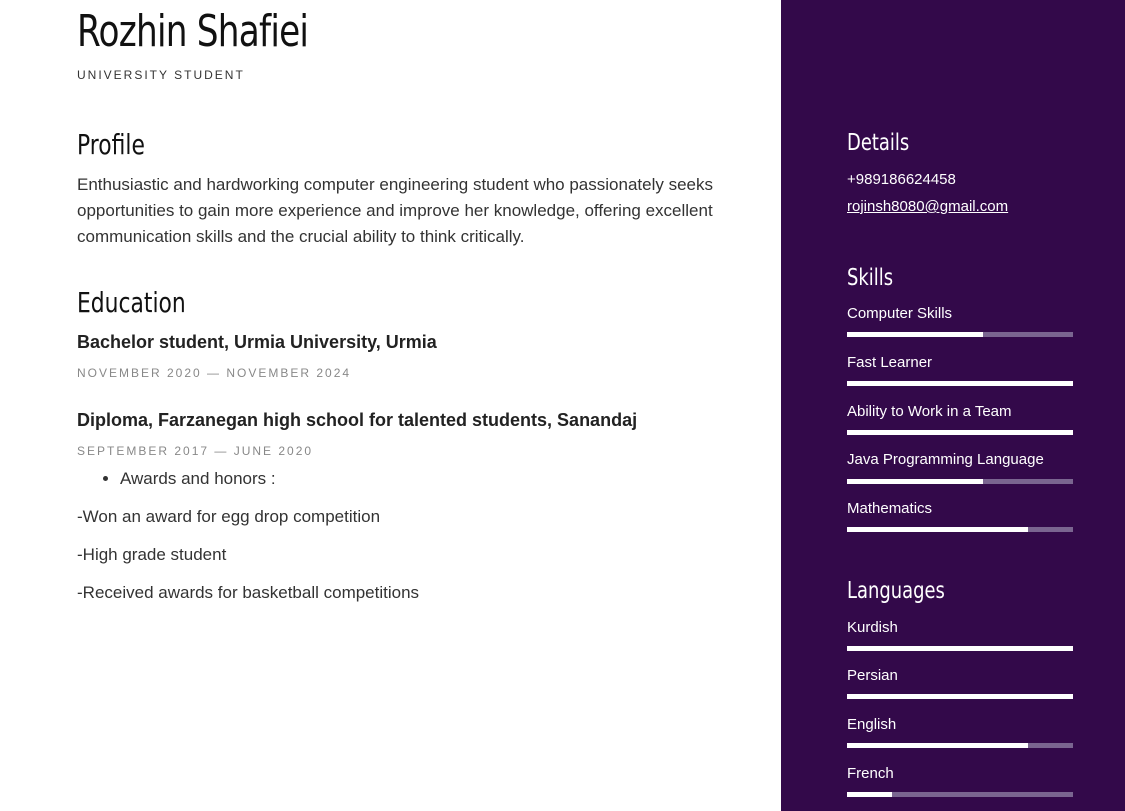 This screenshot has height=811, width=1125. I want to click on education-item-dates: NOVEMBER 2020 — NOVEMBER 2024, so click(214, 373).